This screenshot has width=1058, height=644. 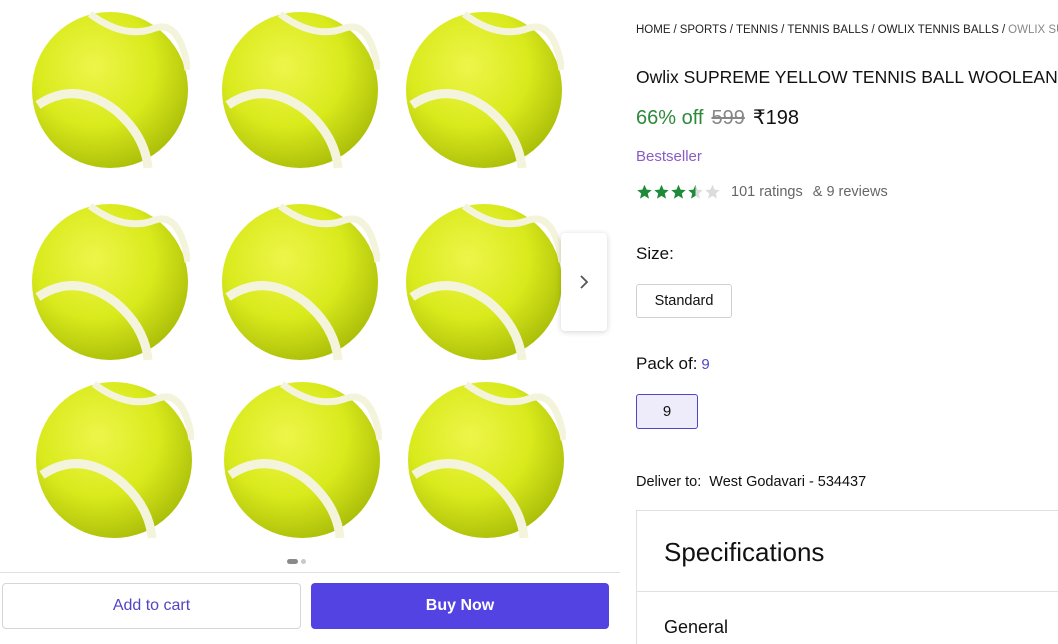 I want to click on reviews-count: & 9 reviews, so click(x=850, y=192).